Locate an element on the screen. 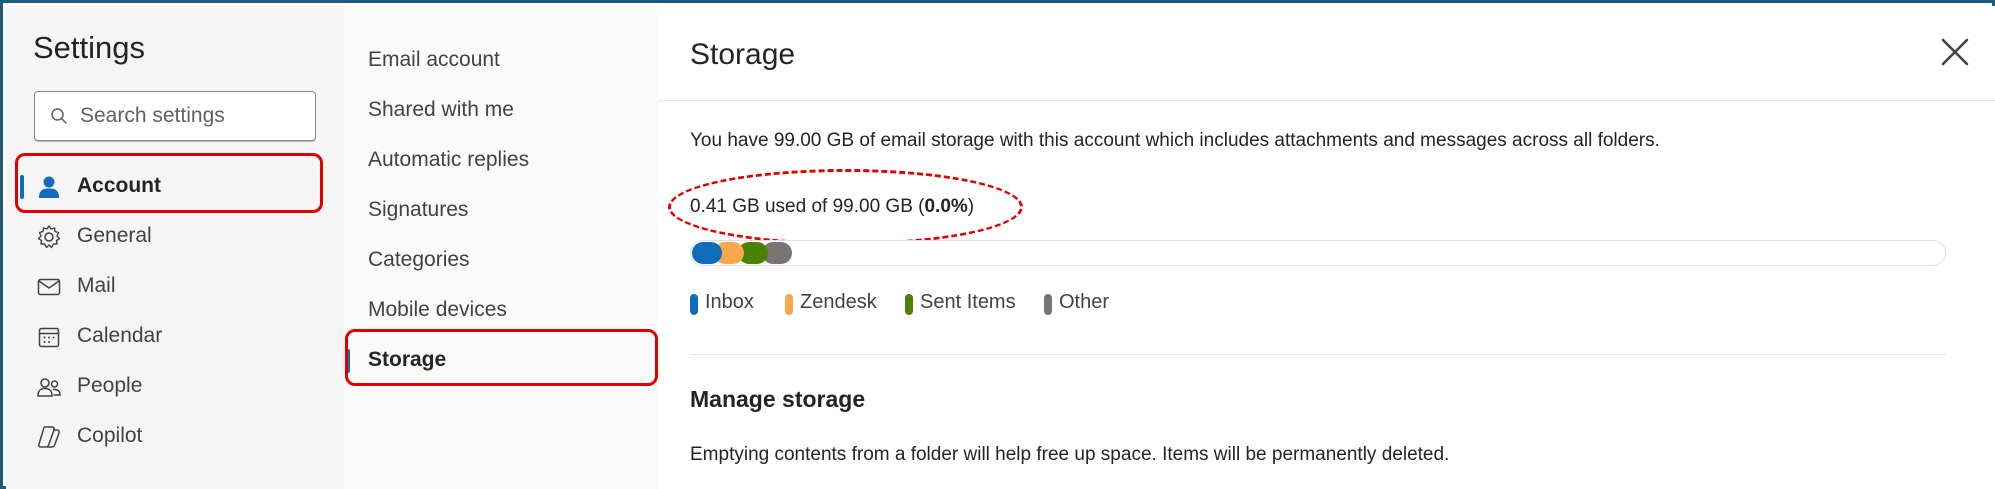 The width and height of the screenshot is (1995, 489). nav-item-copilot: Copilot is located at coordinates (171, 436).